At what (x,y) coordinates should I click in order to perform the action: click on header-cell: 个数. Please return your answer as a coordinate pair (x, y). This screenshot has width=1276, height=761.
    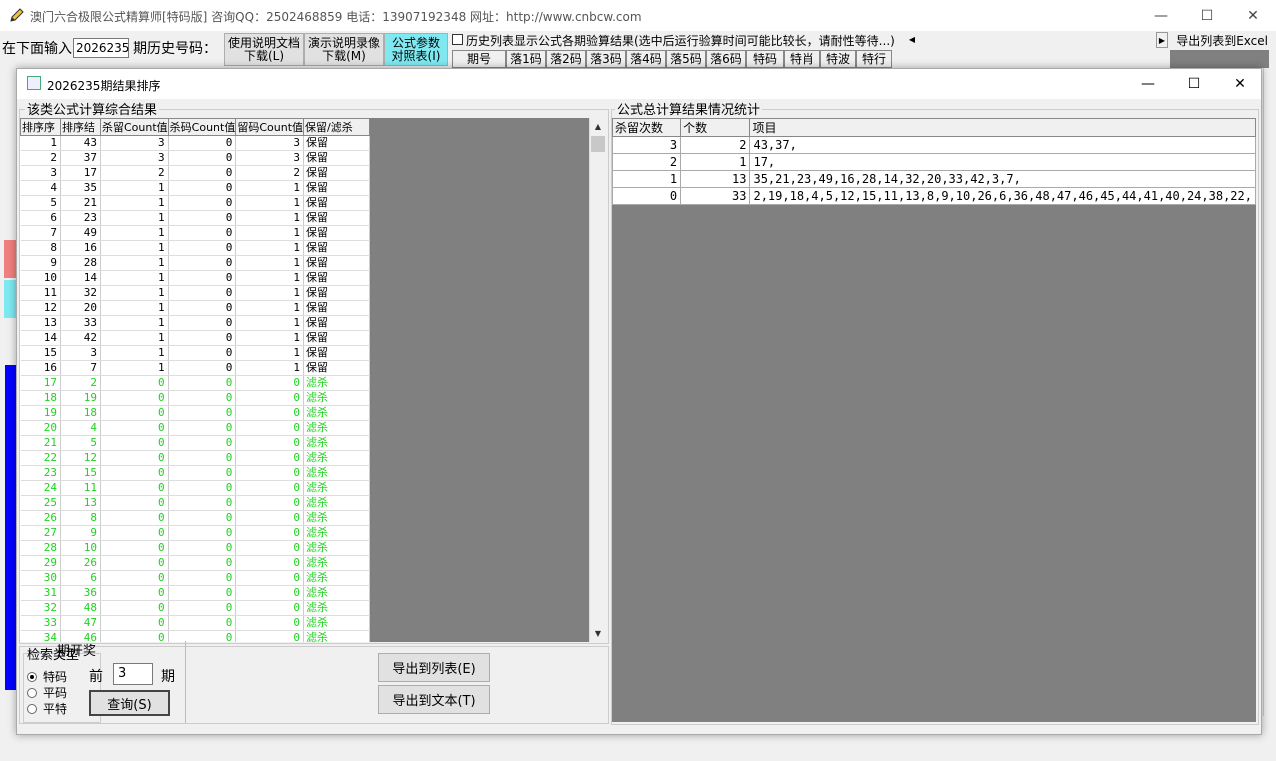
    Looking at the image, I should click on (715, 127).